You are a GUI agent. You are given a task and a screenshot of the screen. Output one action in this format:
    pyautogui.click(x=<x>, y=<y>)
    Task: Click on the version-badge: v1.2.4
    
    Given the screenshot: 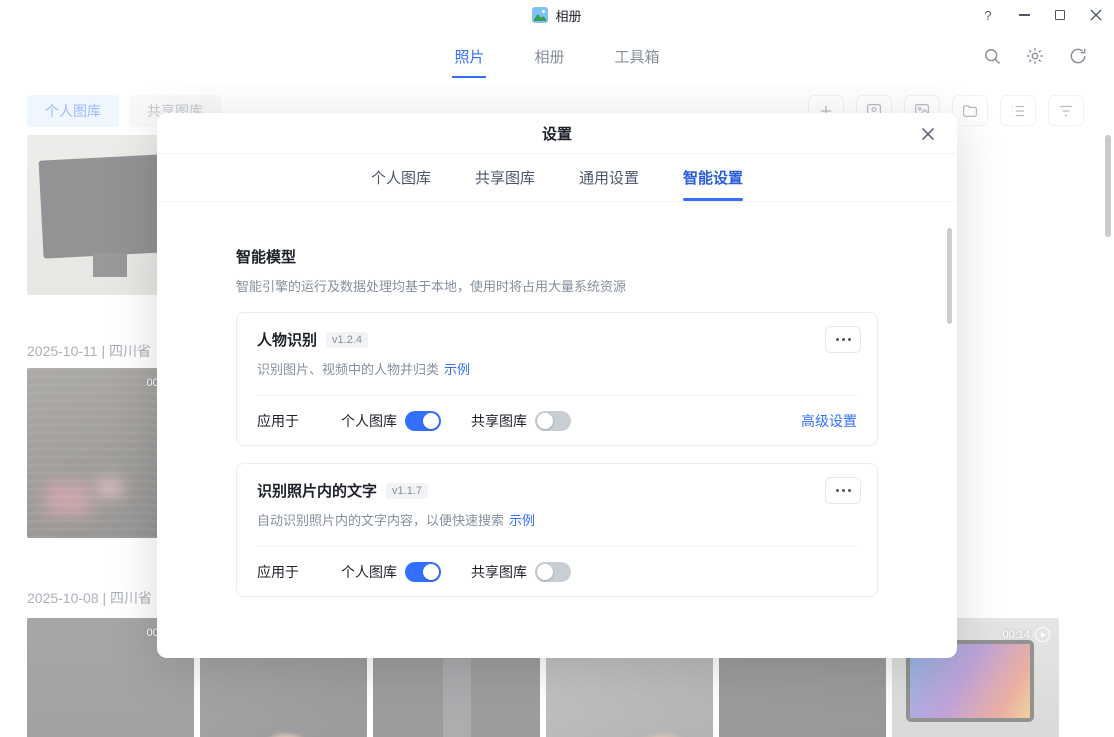 What is the action you would take?
    pyautogui.click(x=347, y=339)
    